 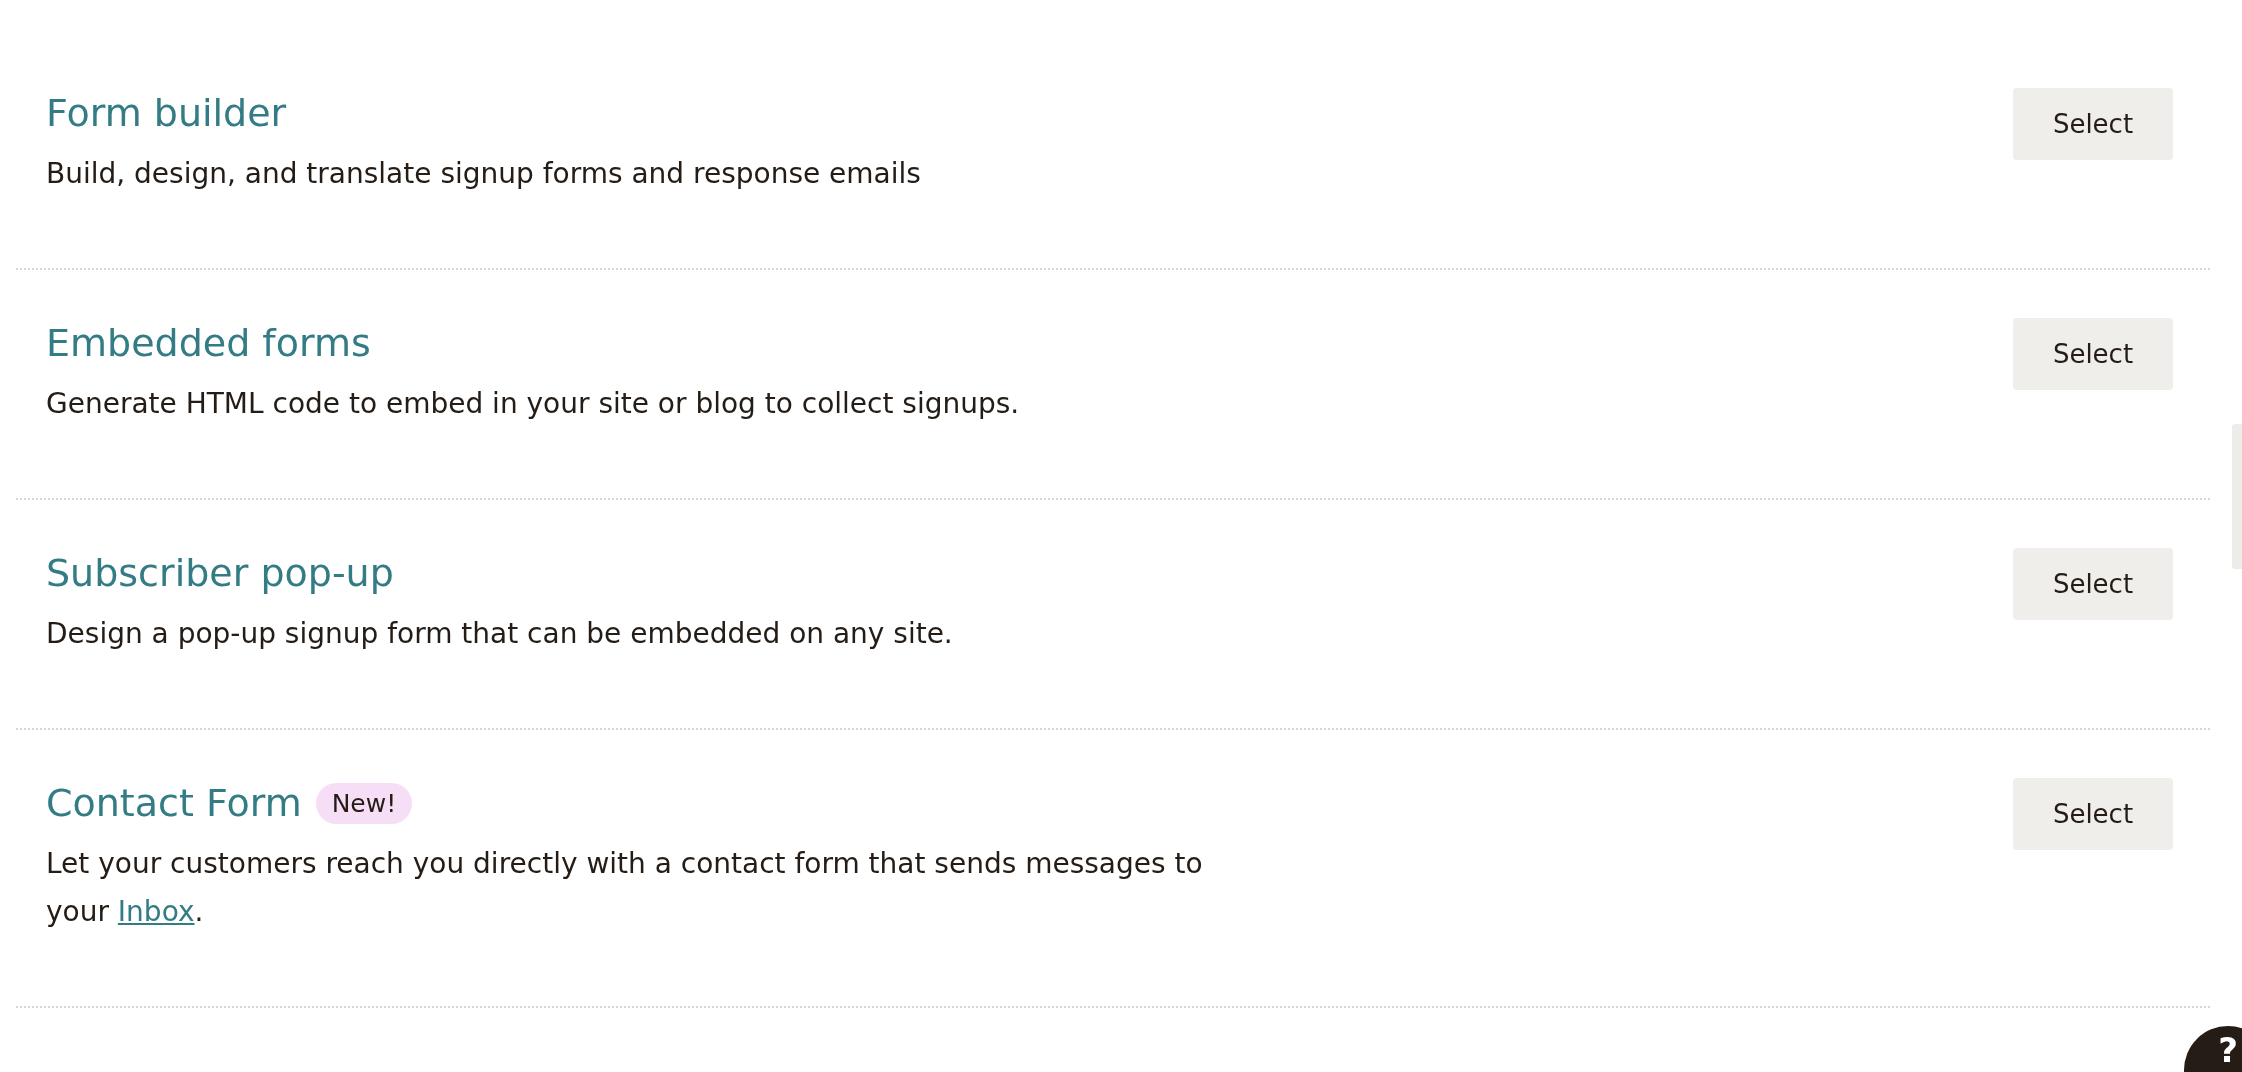 I want to click on inbox-link: Inbox, so click(x=156, y=911).